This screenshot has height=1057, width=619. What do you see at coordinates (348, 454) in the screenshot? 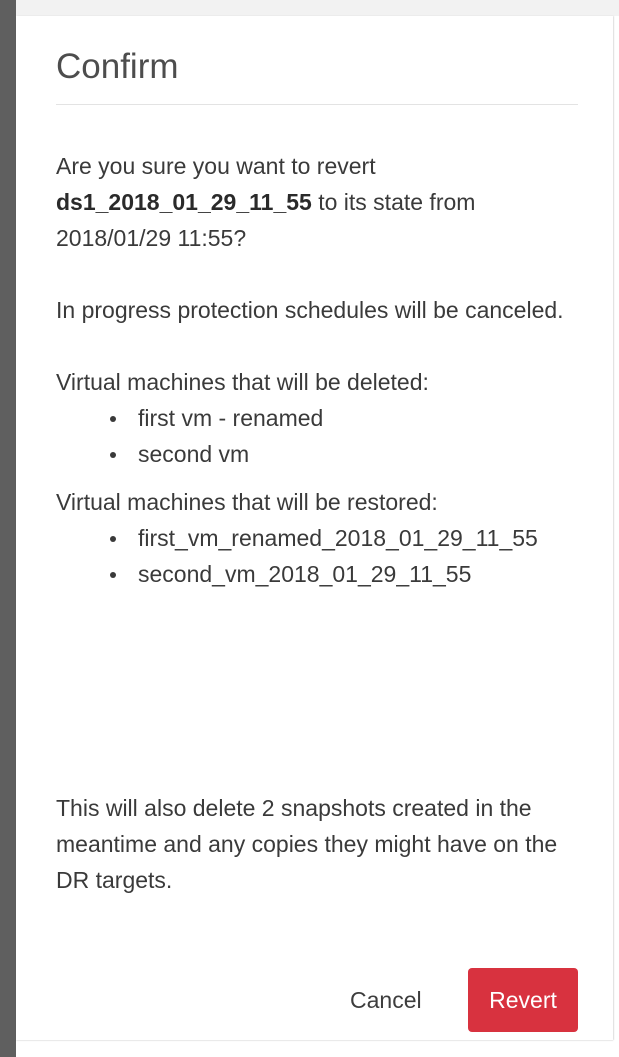
I see `list-item: second vm` at bounding box center [348, 454].